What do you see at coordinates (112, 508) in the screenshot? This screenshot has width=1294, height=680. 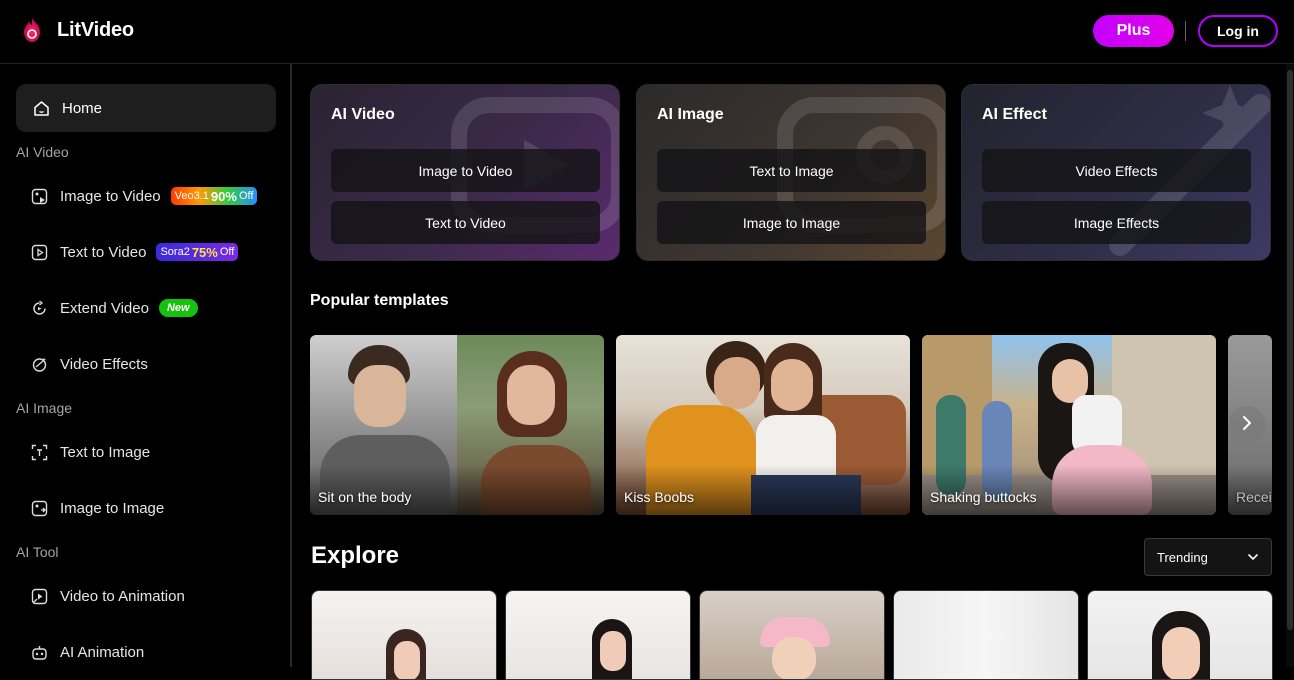 I see `sidebar-item-label: Image to Image` at bounding box center [112, 508].